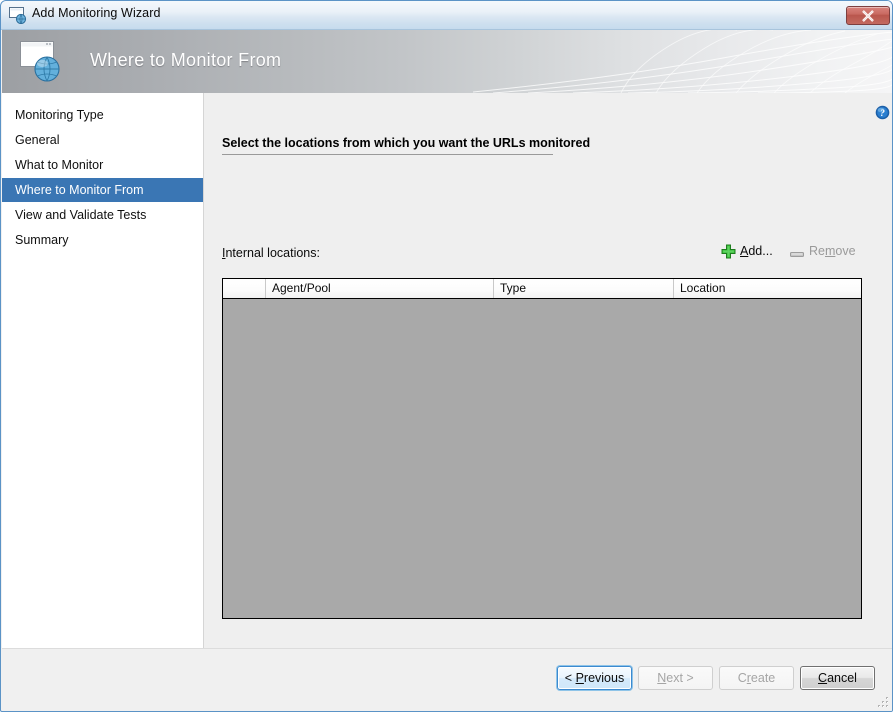 This screenshot has width=893, height=712. I want to click on grid-column-type: Type, so click(584, 288).